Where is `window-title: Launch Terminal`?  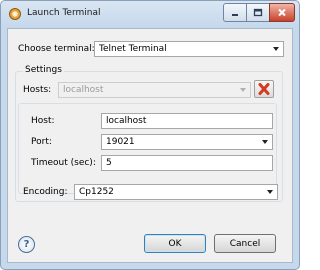
window-title: Launch Terminal is located at coordinates (64, 13).